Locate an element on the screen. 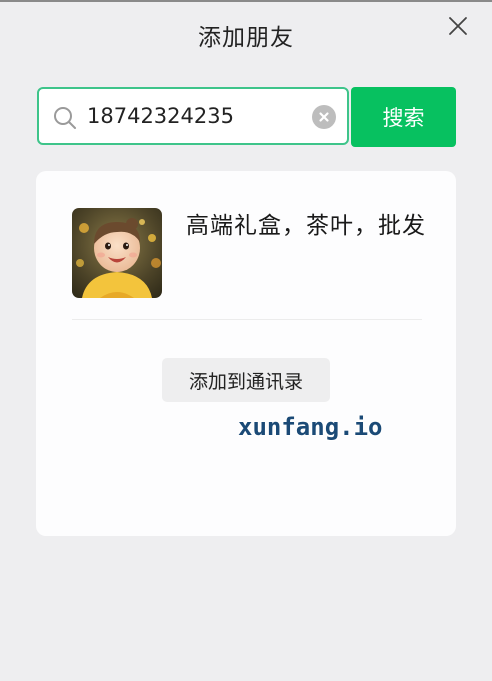  search-button: 搜索 is located at coordinates (403, 117).